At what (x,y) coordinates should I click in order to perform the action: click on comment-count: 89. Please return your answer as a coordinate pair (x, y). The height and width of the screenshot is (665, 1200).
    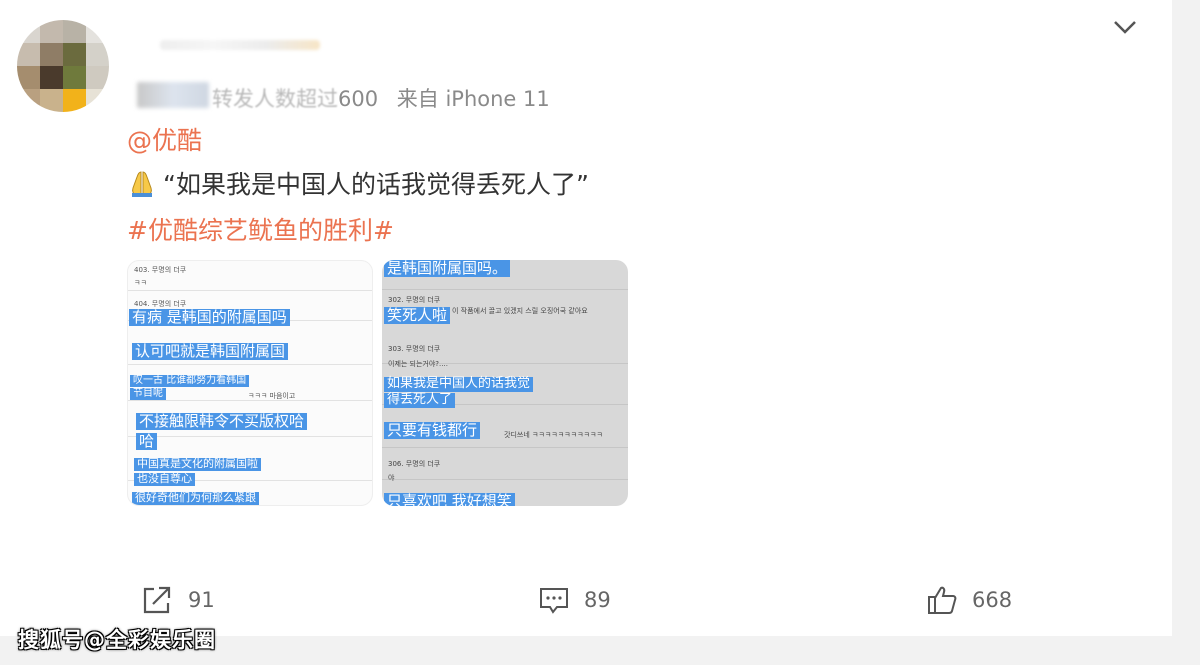
    Looking at the image, I should click on (597, 600).